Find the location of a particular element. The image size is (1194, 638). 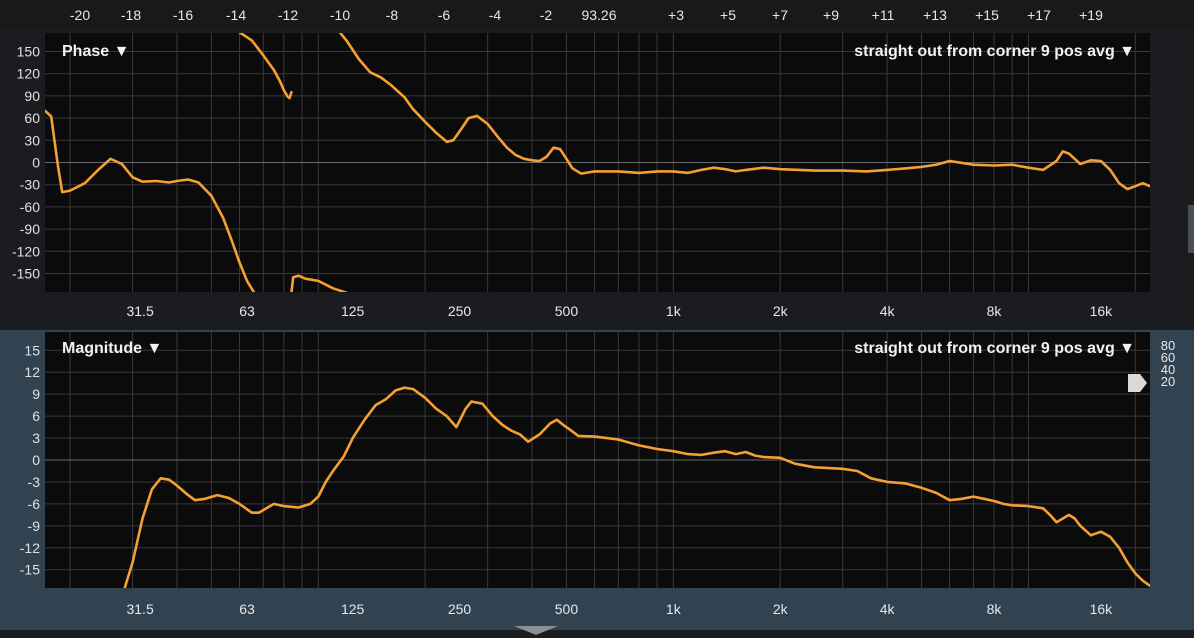

y-tick-label: 15 is located at coordinates (32, 350).